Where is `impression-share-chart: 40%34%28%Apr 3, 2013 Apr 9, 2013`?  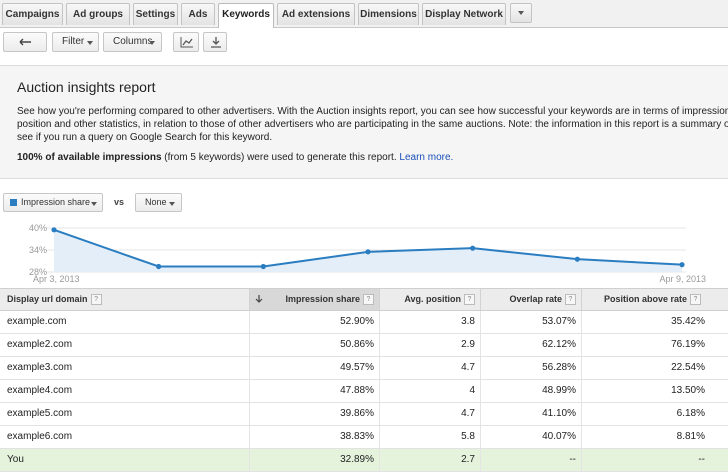
impression-share-chart: 40%34%28%Apr 3, 2013 Apr 9, 2013 is located at coordinates (367, 253).